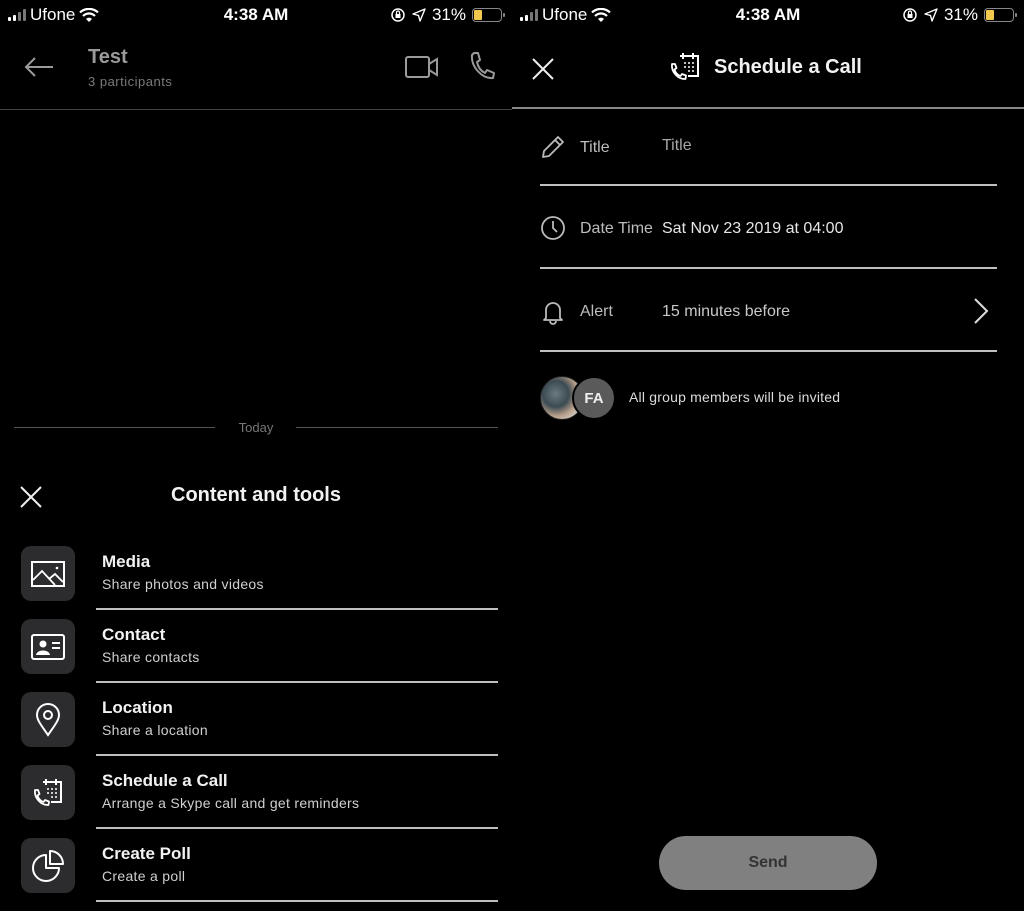 Image resolution: width=1024 pixels, height=911 pixels. I want to click on poll-icon, so click(48, 865).